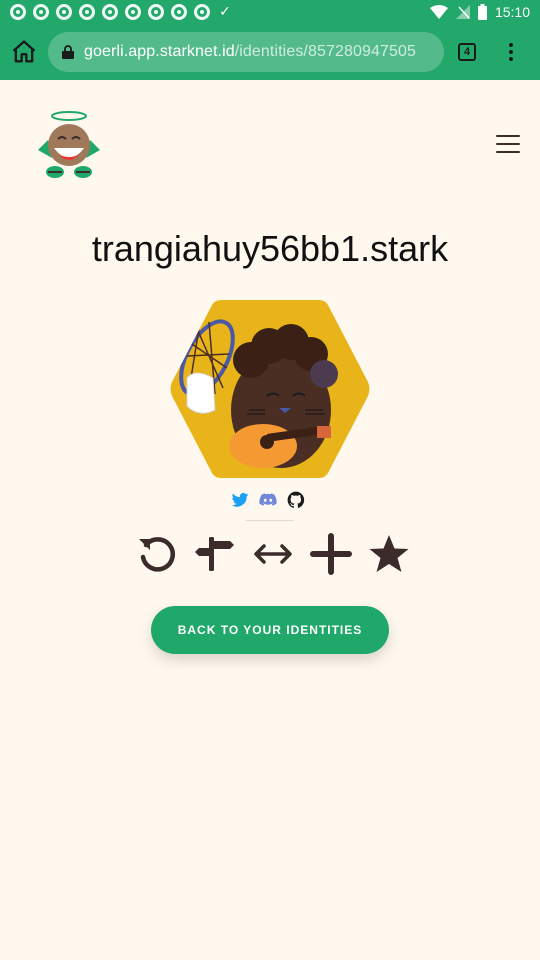 This screenshot has width=540, height=960. What do you see at coordinates (159, 51) in the screenshot?
I see `url-host: goerli.app.starknet.id` at bounding box center [159, 51].